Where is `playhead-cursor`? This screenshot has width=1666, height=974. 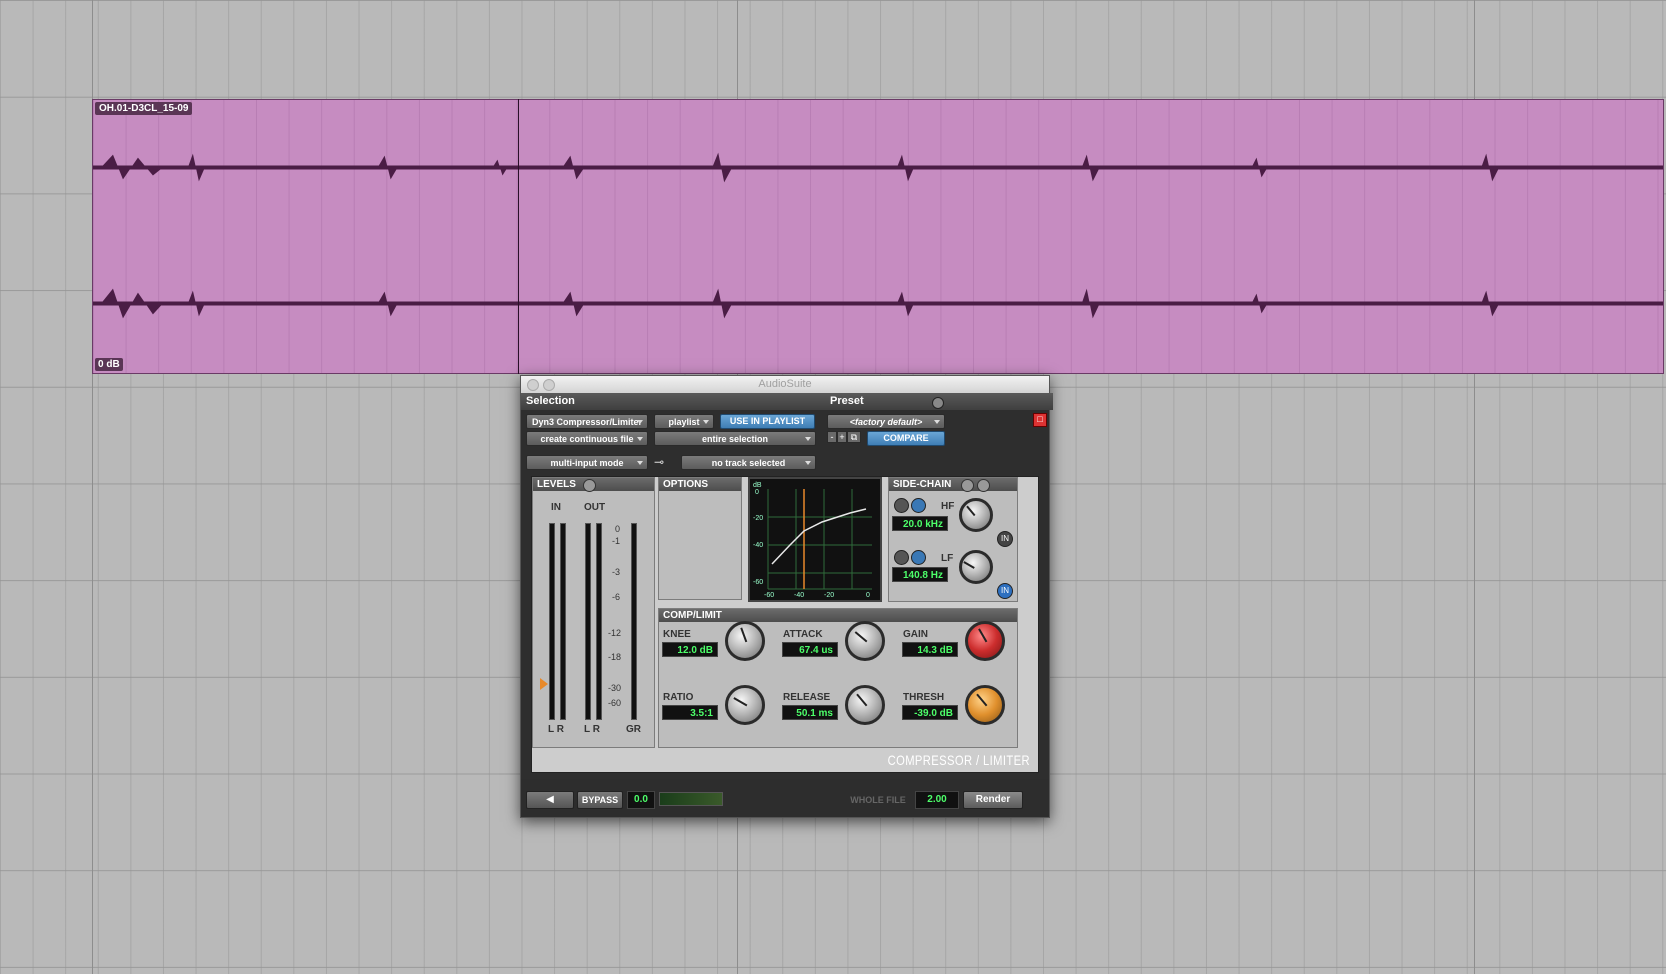 playhead-cursor is located at coordinates (518, 236).